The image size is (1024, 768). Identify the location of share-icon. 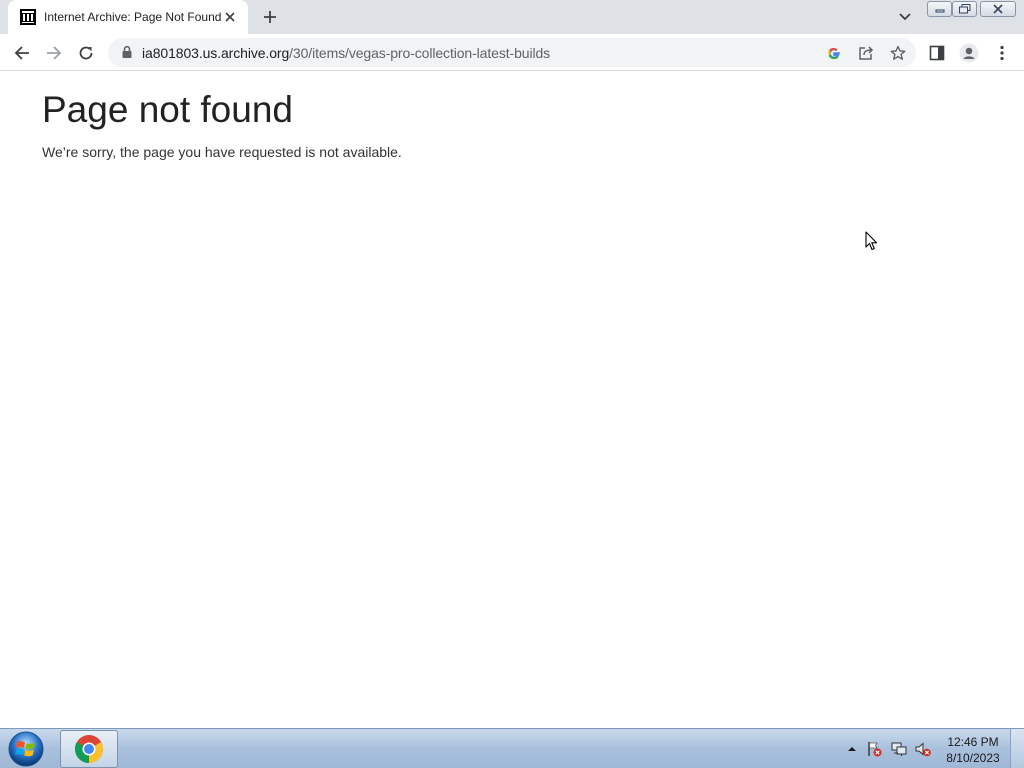
(866, 53).